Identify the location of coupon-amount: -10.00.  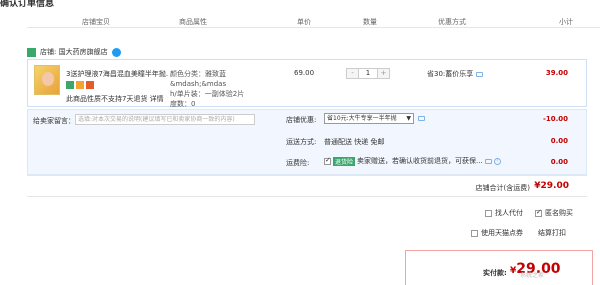
(555, 119).